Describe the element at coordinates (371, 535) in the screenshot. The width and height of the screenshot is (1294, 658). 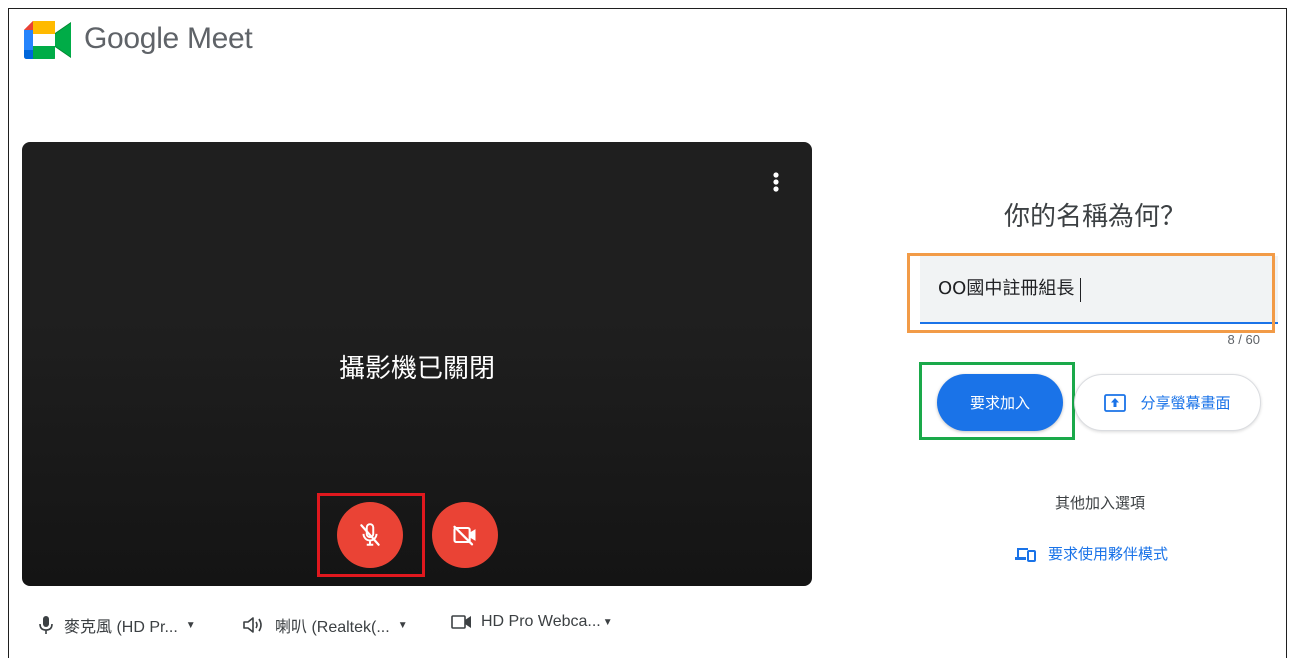
I see `mic-highlight-box` at that location.